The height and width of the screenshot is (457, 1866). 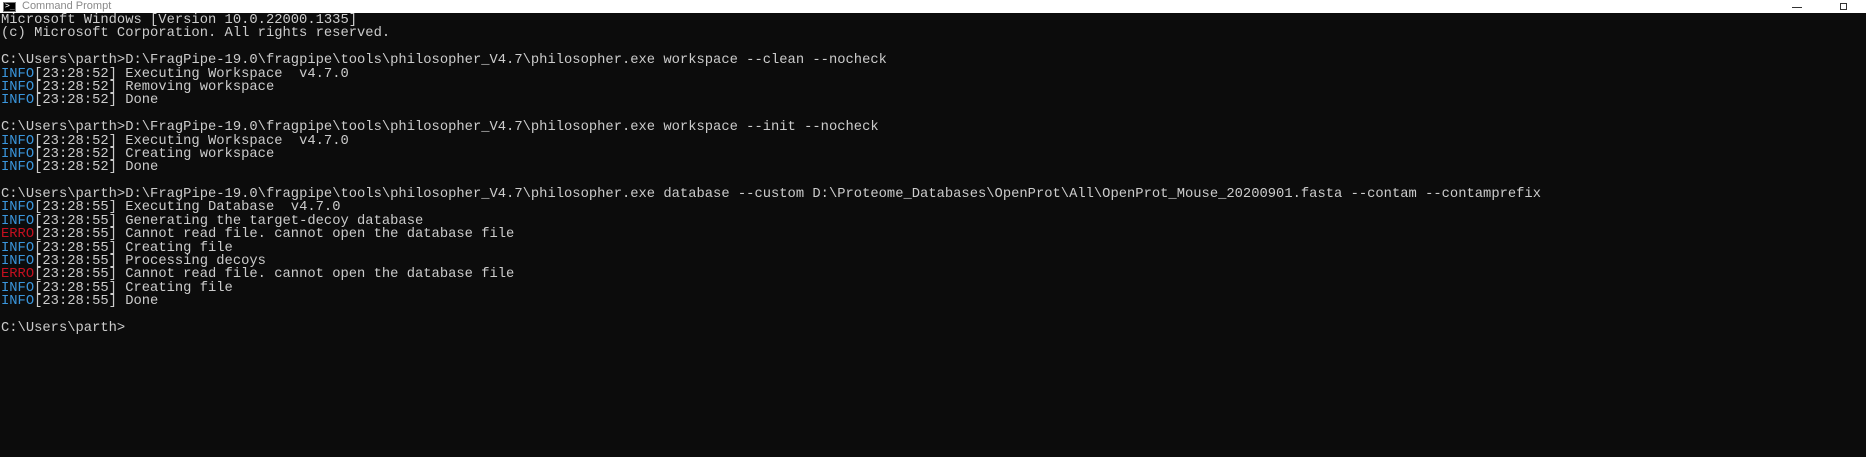 I want to click on maximize-button, so click(x=1843, y=6).